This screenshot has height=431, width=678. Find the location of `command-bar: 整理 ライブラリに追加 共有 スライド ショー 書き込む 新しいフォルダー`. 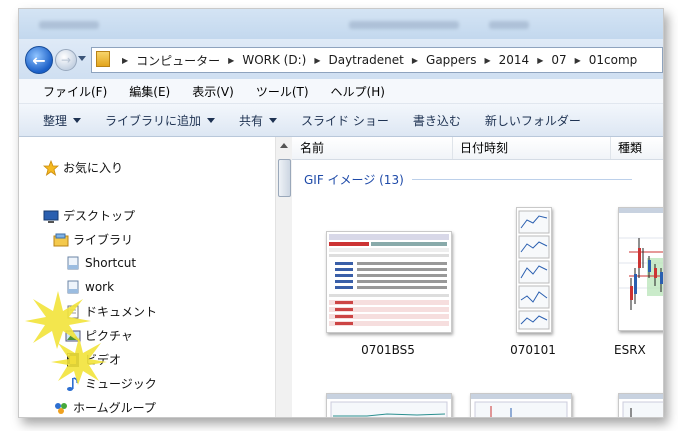

command-bar: 整理 ライブラリに追加 共有 スライド ショー 書き込む 新しいフォルダー is located at coordinates (341, 120).